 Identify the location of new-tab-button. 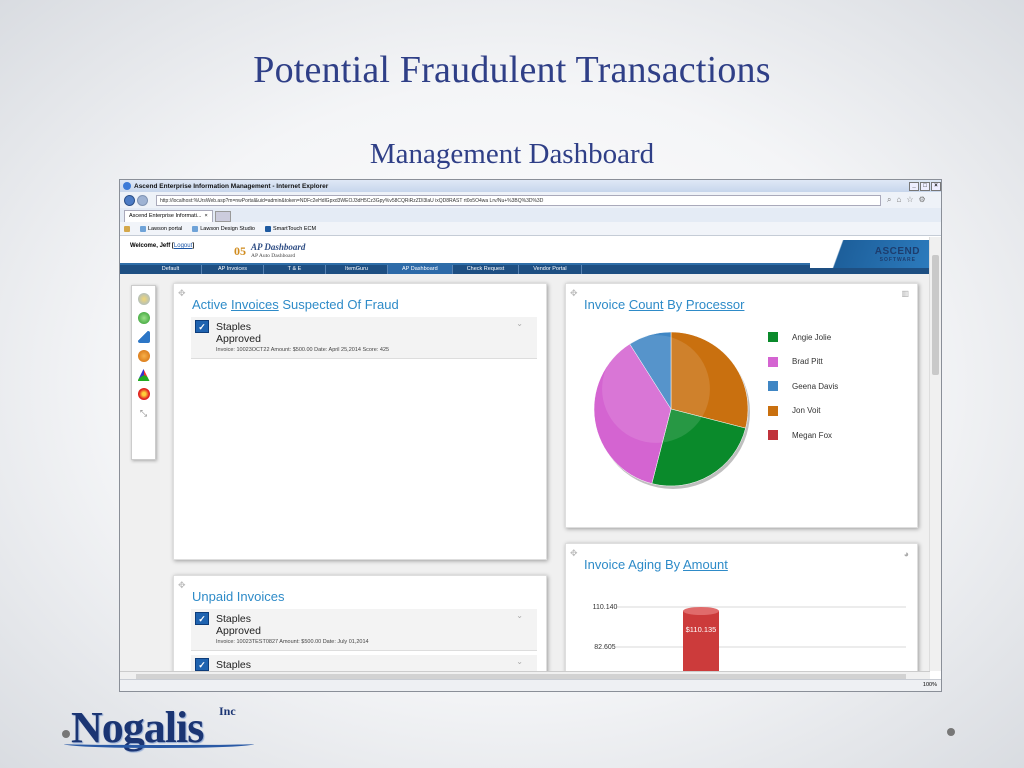
(222, 216).